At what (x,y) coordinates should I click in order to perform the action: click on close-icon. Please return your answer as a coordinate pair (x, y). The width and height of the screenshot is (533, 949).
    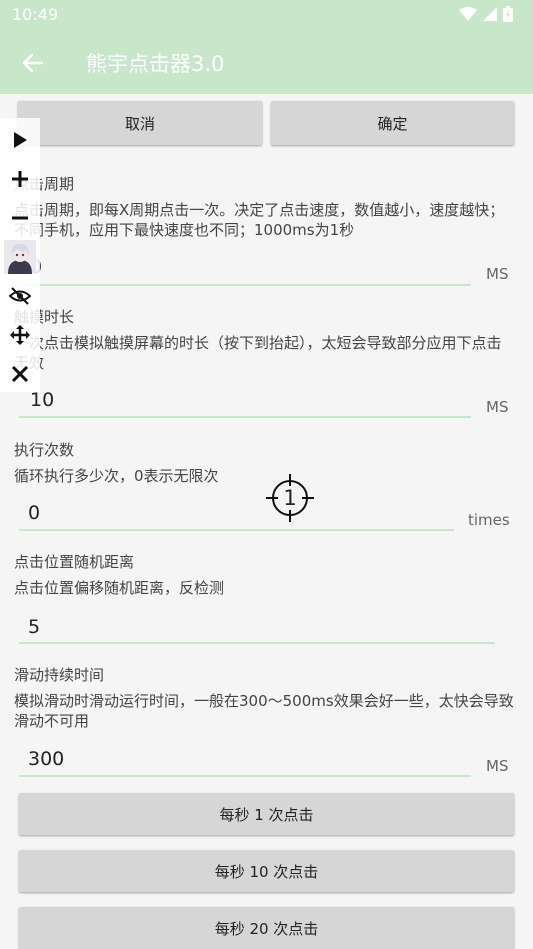
    Looking at the image, I should click on (20, 374).